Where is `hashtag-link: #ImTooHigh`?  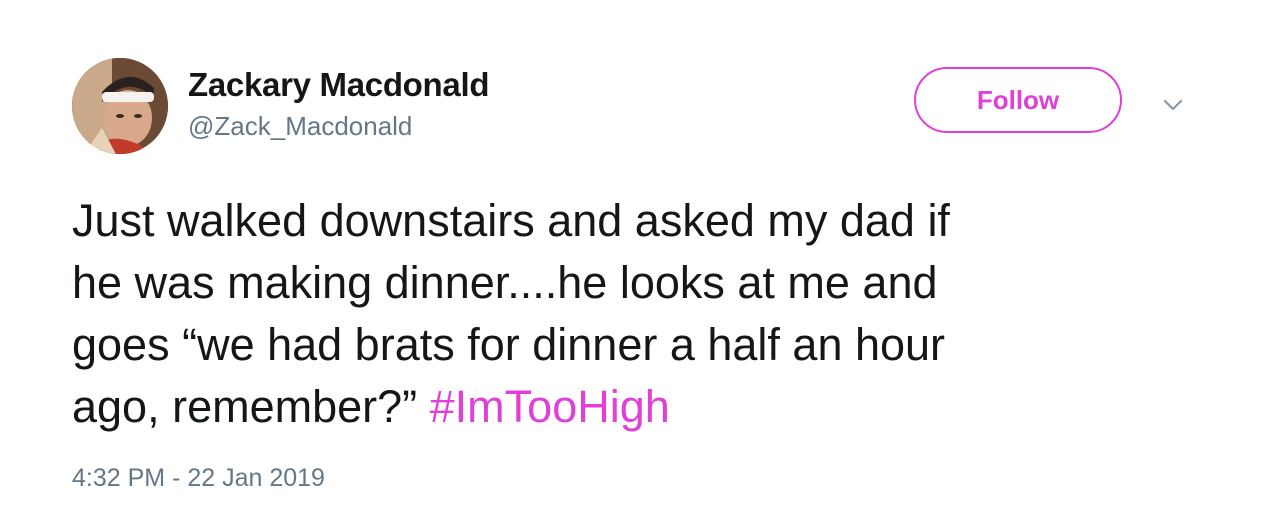 hashtag-link: #ImTooHigh is located at coordinates (550, 406).